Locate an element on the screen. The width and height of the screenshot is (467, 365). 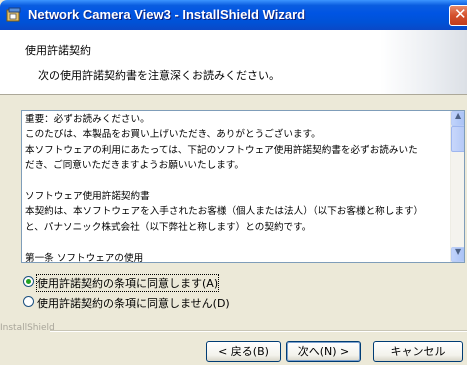
scroll-thumb is located at coordinates (457, 139).